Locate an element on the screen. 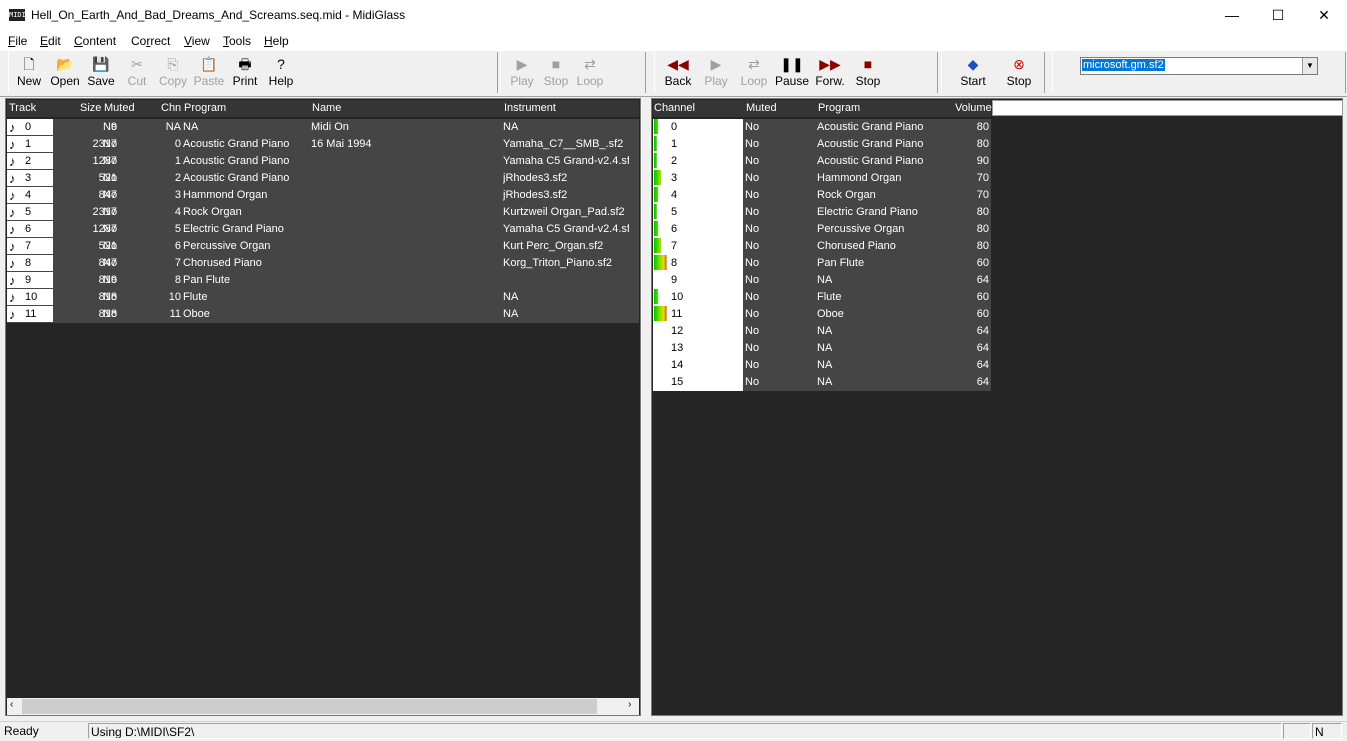 The image size is (1347, 741). file-help-button: ? Help is located at coordinates (281, 72).